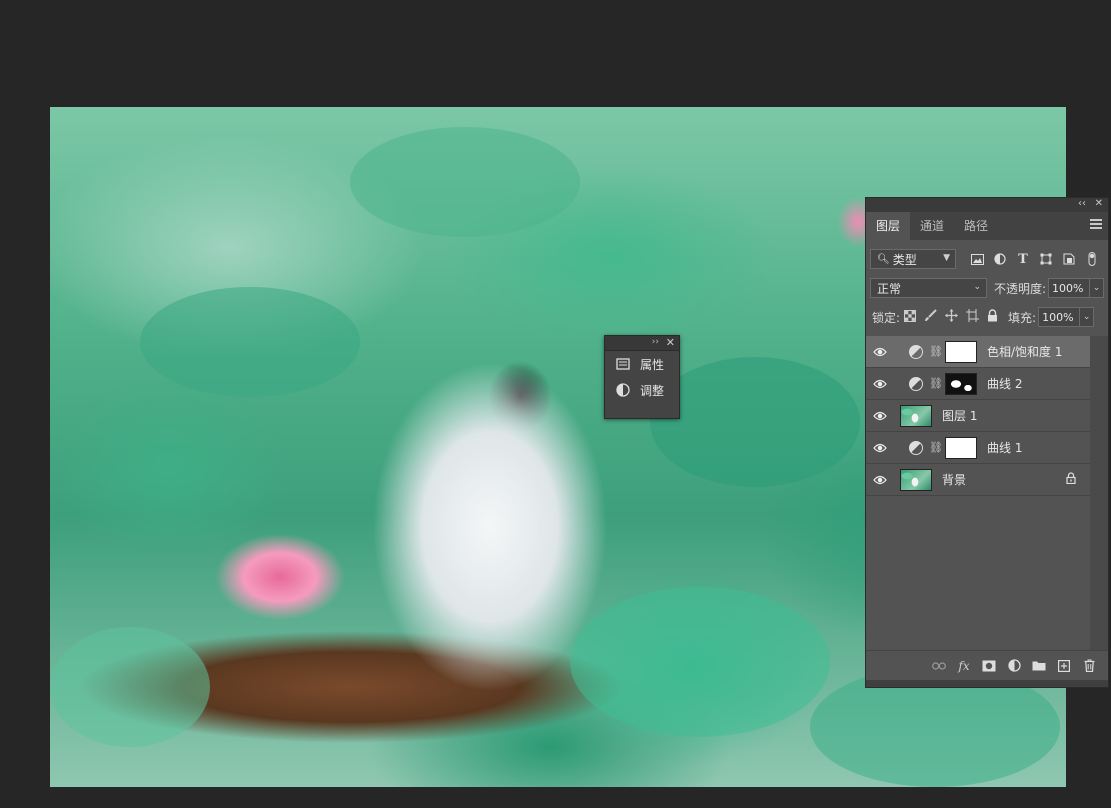 This screenshot has width=1111, height=808. Describe the element at coordinates (1069, 259) in the screenshot. I see `filter-smart-object-icon` at that location.